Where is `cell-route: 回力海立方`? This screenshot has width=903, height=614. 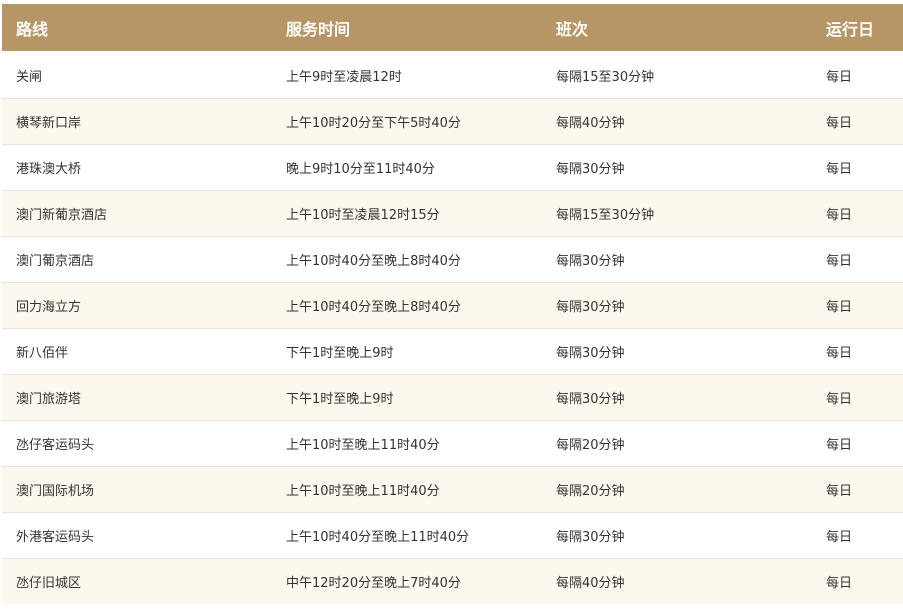 cell-route: 回力海立方 is located at coordinates (137, 304).